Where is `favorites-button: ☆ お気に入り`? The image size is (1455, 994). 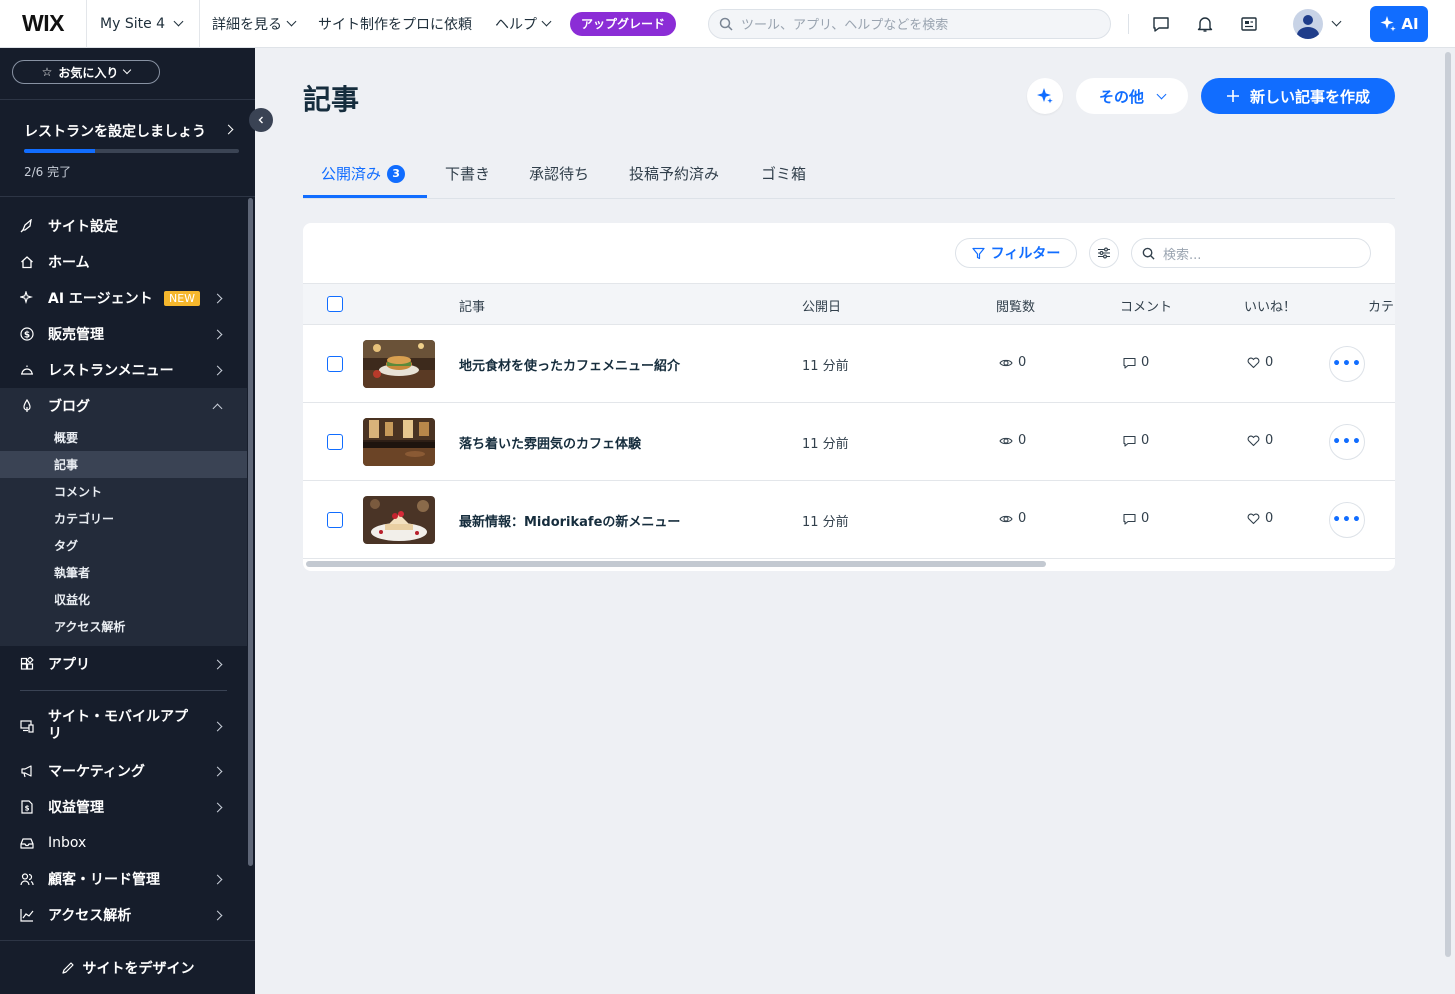 favorites-button: ☆ お気に入り is located at coordinates (86, 72).